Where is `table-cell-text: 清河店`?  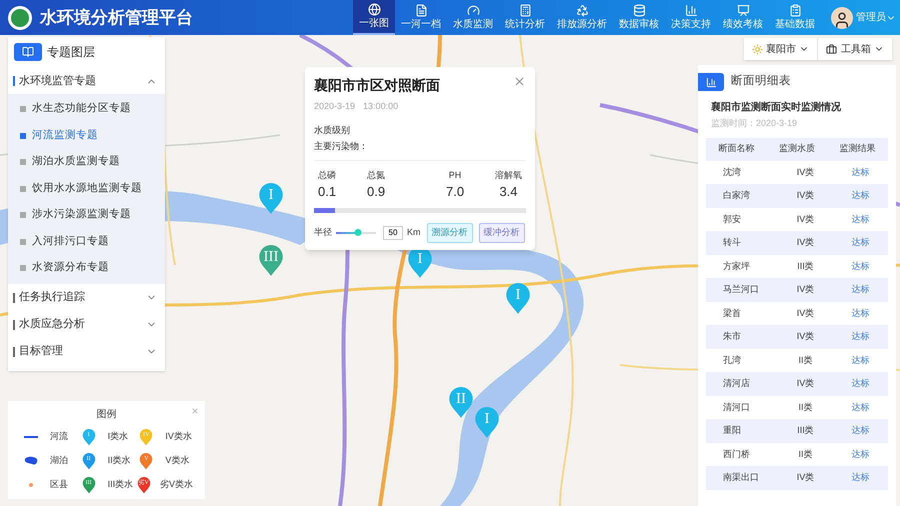 table-cell-text: 清河店 is located at coordinates (736, 383).